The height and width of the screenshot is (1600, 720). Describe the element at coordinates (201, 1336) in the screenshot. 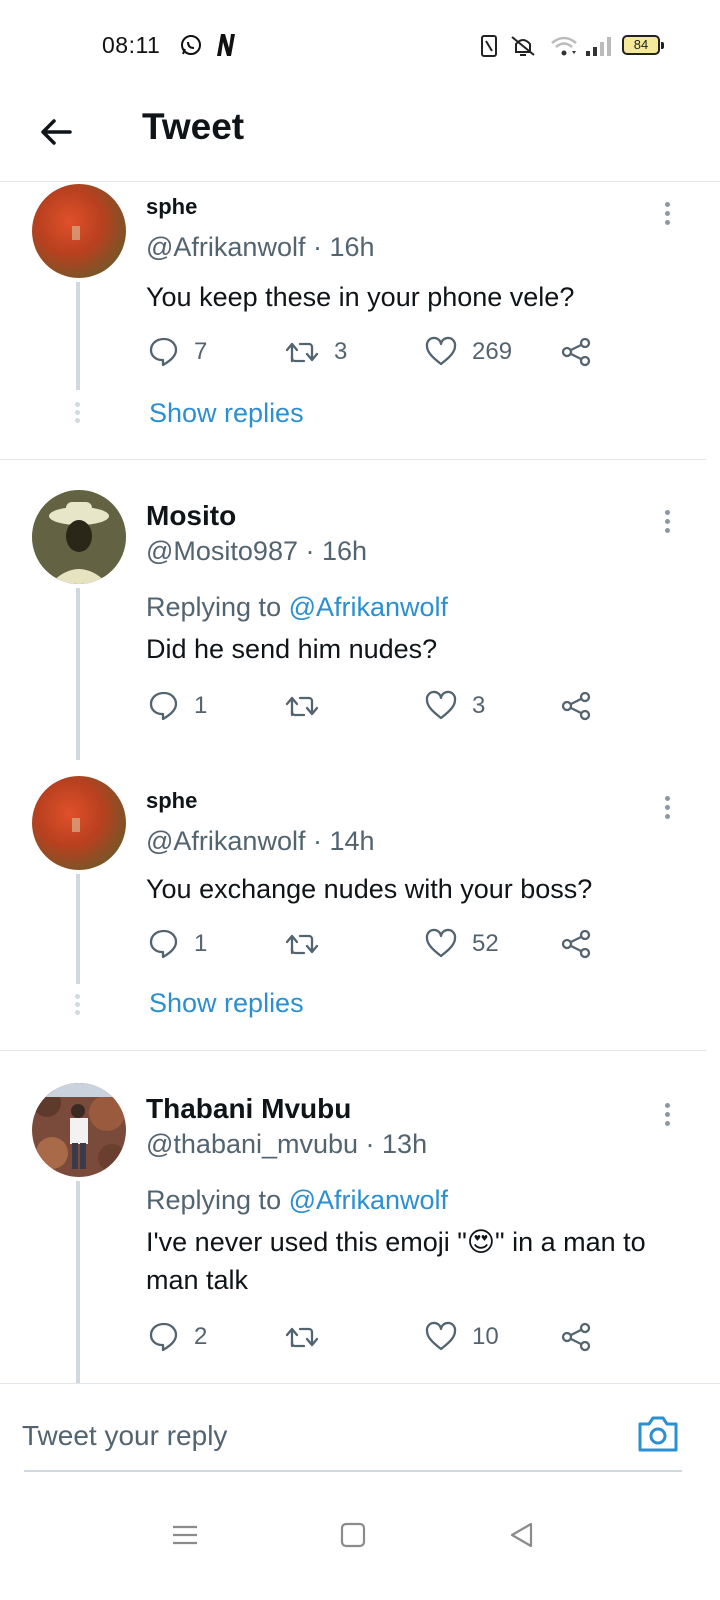

I see `reply-count: 2` at that location.